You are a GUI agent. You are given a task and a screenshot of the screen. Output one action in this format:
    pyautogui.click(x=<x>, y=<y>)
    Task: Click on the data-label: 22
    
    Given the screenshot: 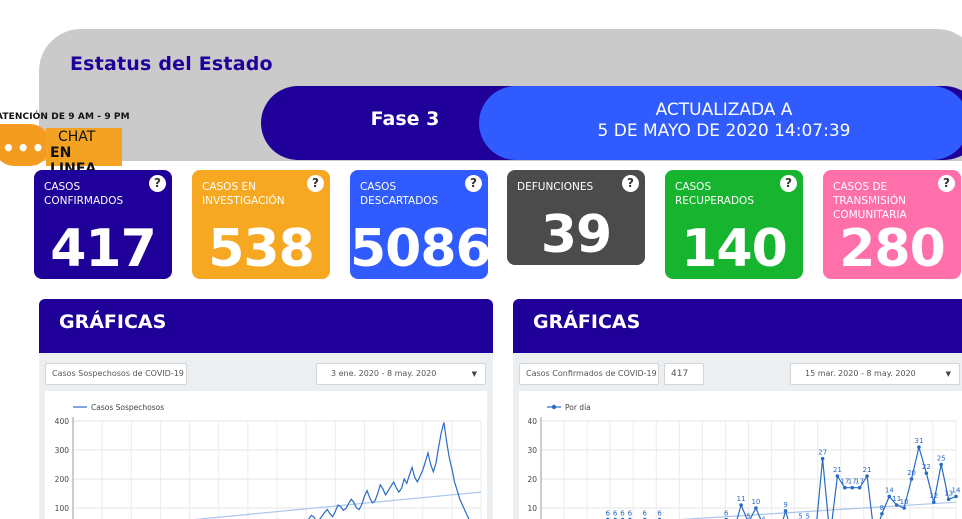 What is the action you would take?
    pyautogui.click(x=926, y=467)
    